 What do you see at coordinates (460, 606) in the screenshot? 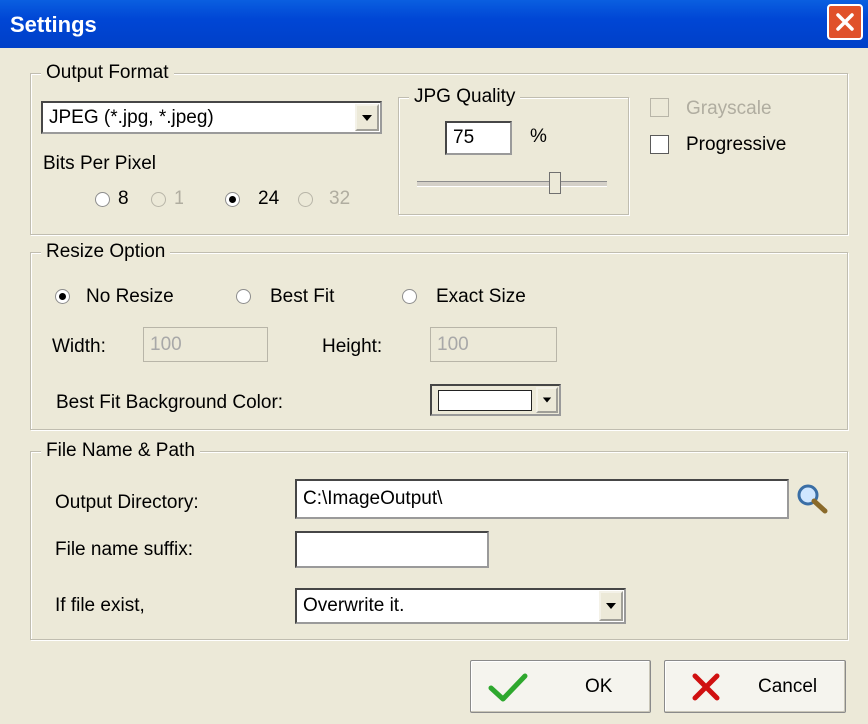
I see `if-file-exist-dropdown: Overwrite it.` at bounding box center [460, 606].